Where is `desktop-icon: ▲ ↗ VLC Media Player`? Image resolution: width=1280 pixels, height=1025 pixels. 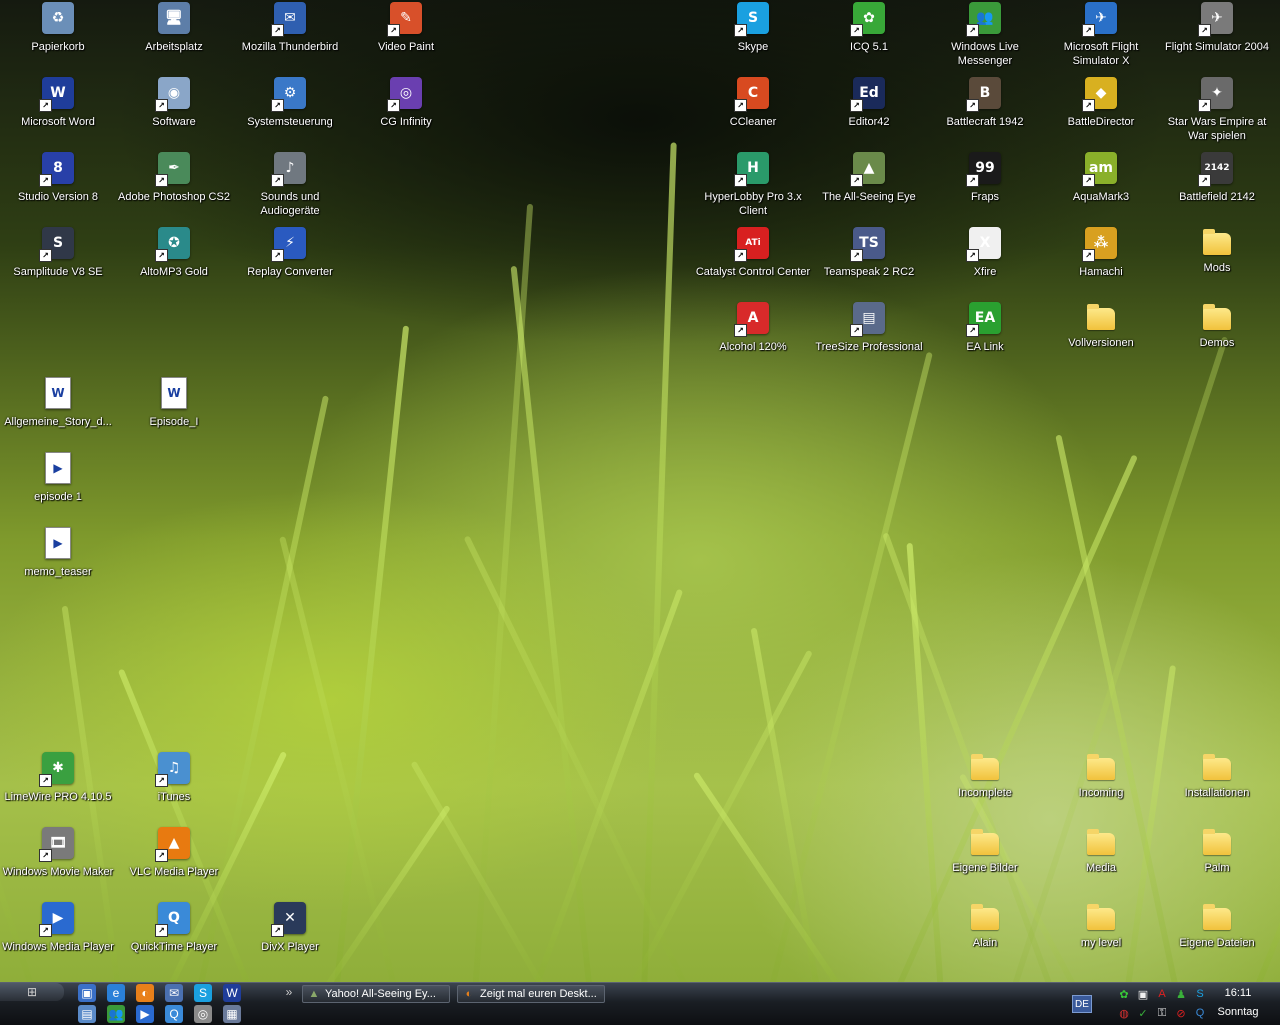
desktop-icon: ▲ ↗ VLC Media Player is located at coordinates (174, 860).